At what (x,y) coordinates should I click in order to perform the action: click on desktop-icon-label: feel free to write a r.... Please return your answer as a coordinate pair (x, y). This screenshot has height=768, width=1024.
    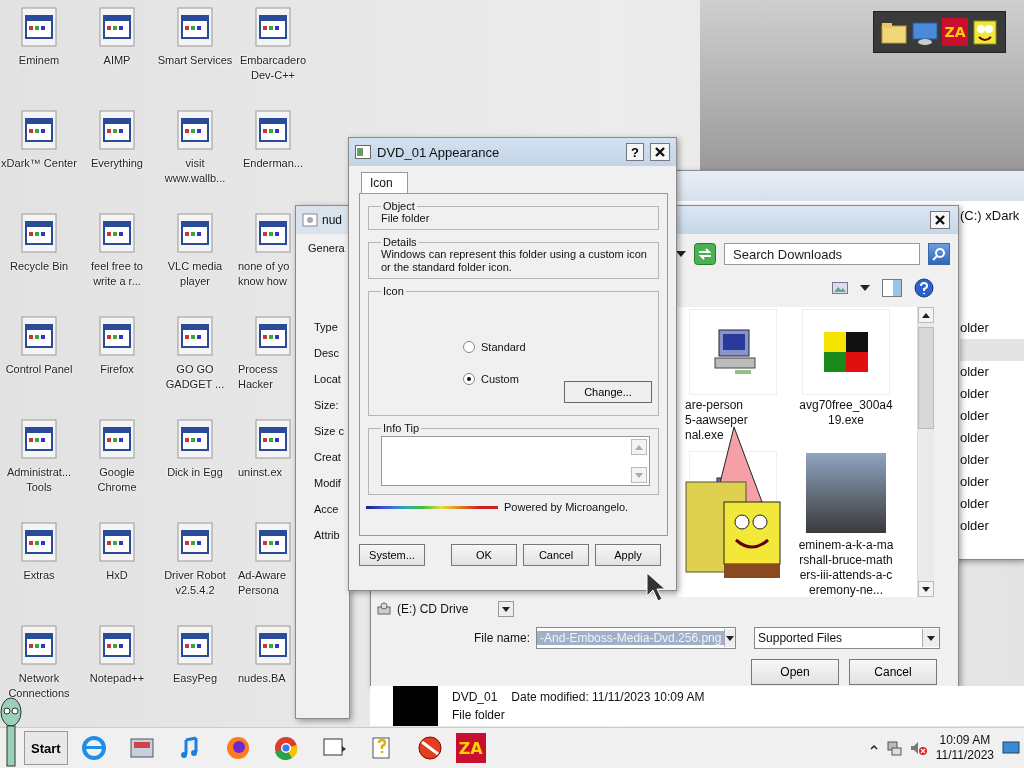
    Looking at the image, I should click on (117, 274).